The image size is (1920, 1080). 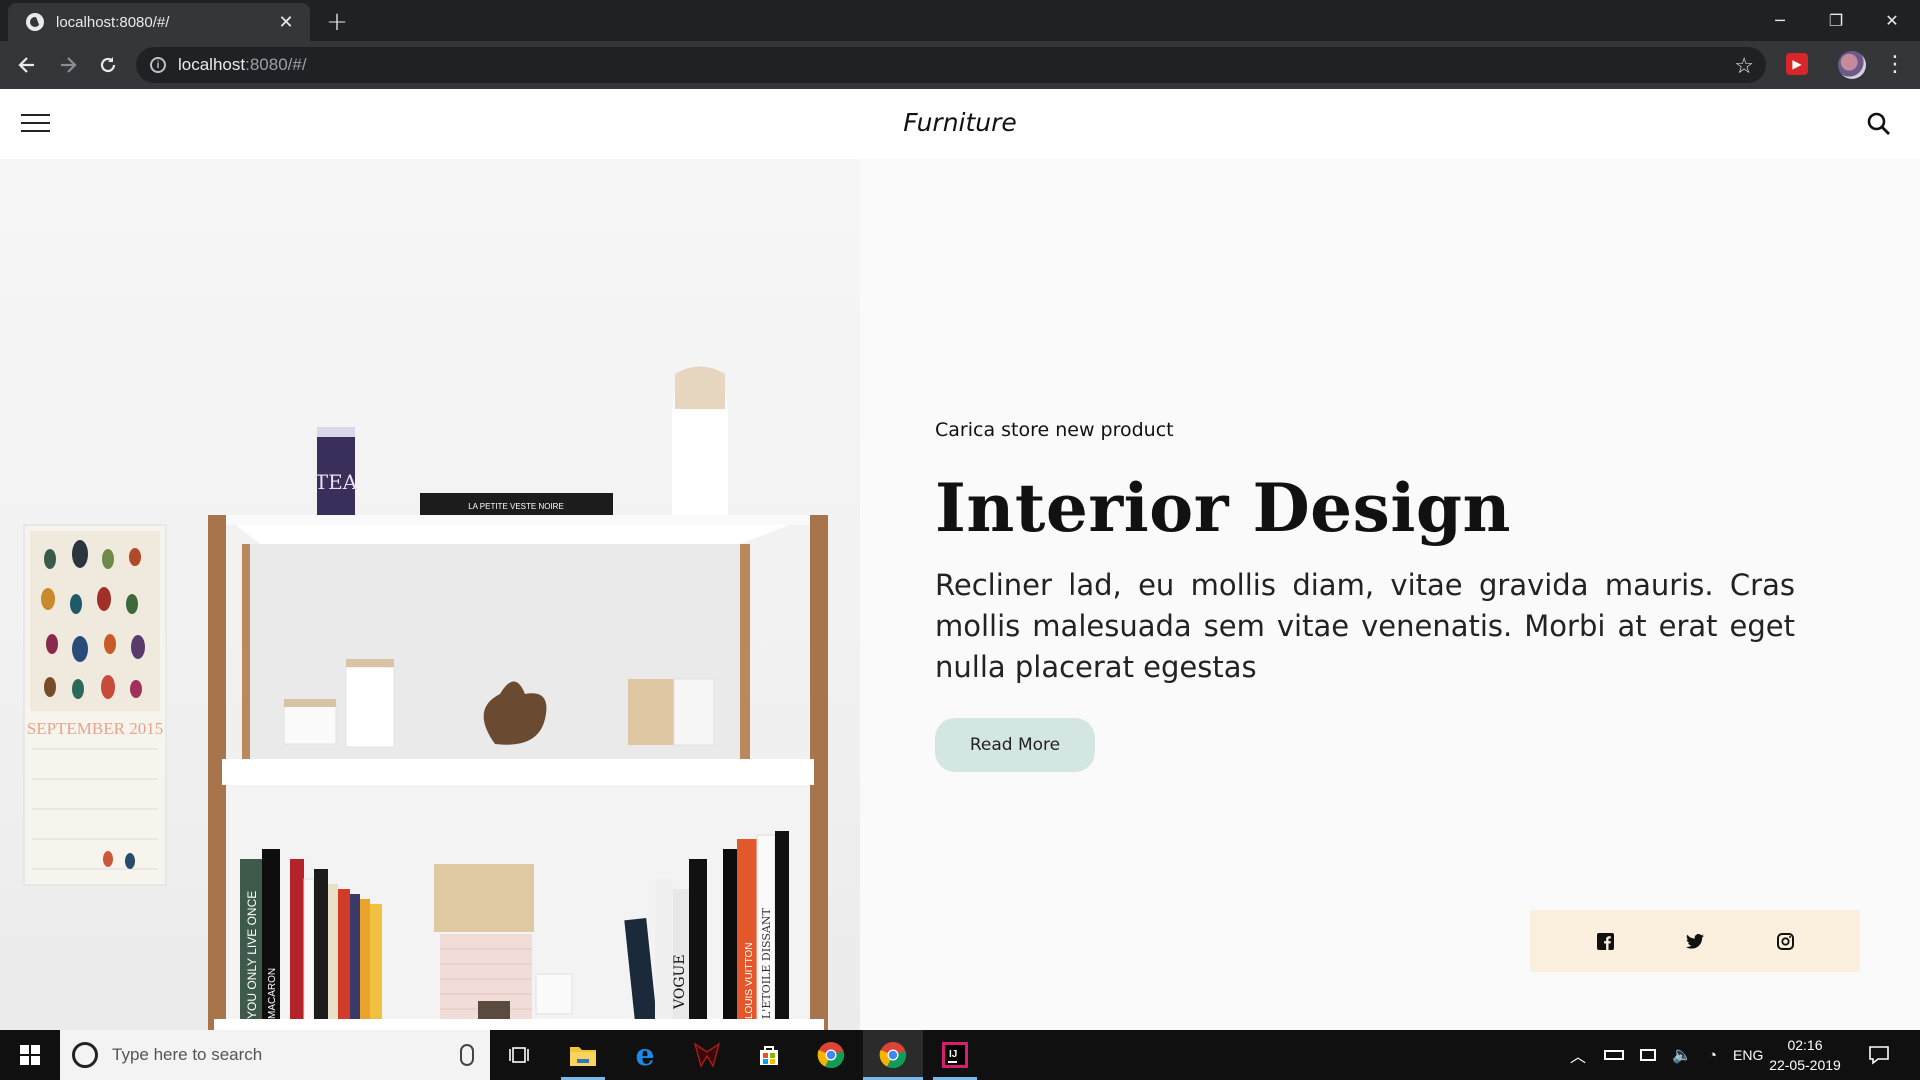 What do you see at coordinates (272, 993) in the screenshot?
I see `spine-2: MACARON` at bounding box center [272, 993].